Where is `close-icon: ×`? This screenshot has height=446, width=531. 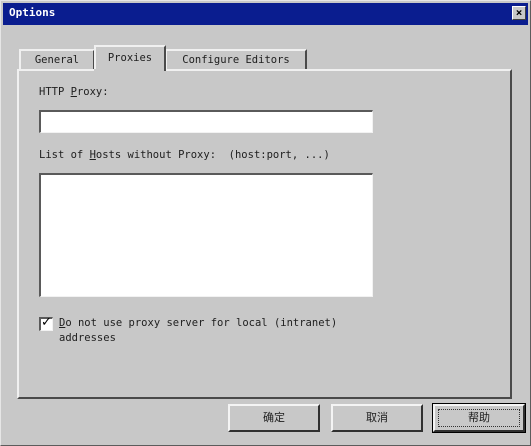 close-icon: × is located at coordinates (519, 12).